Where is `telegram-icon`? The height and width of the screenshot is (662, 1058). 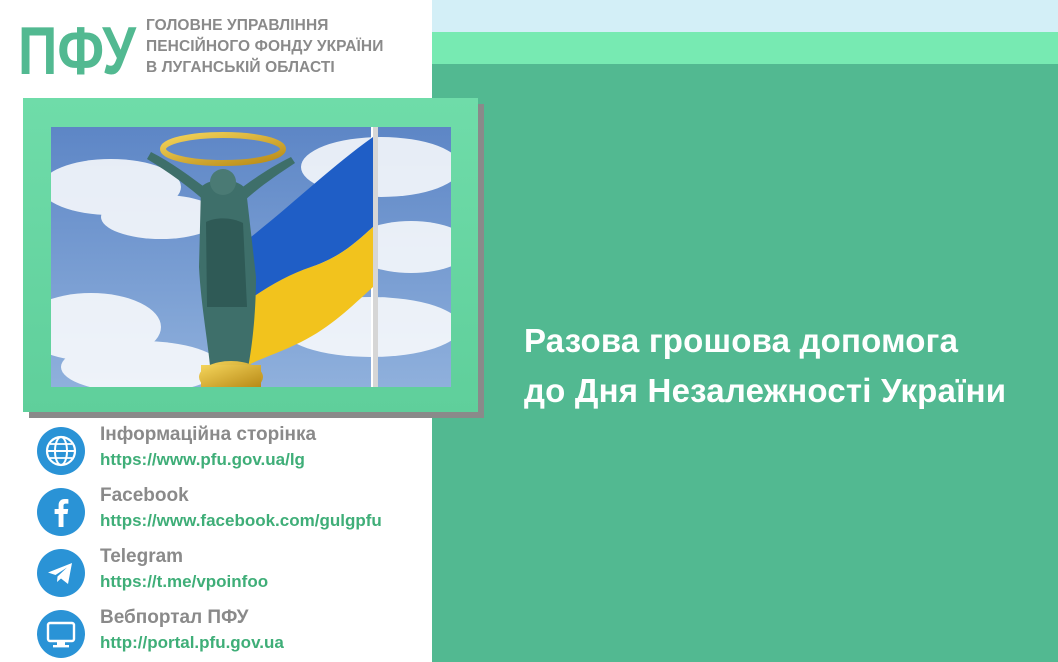
telegram-icon is located at coordinates (61, 573).